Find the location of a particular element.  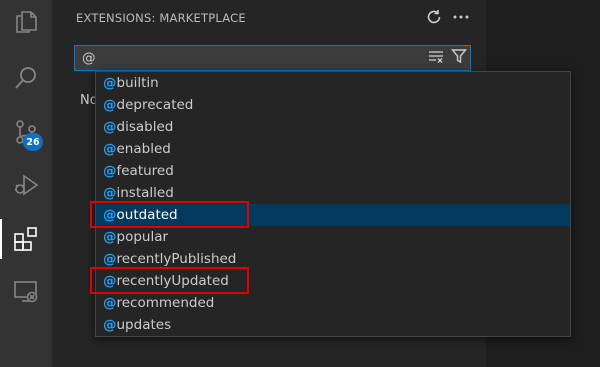

search-icon is located at coordinates (26, 78).